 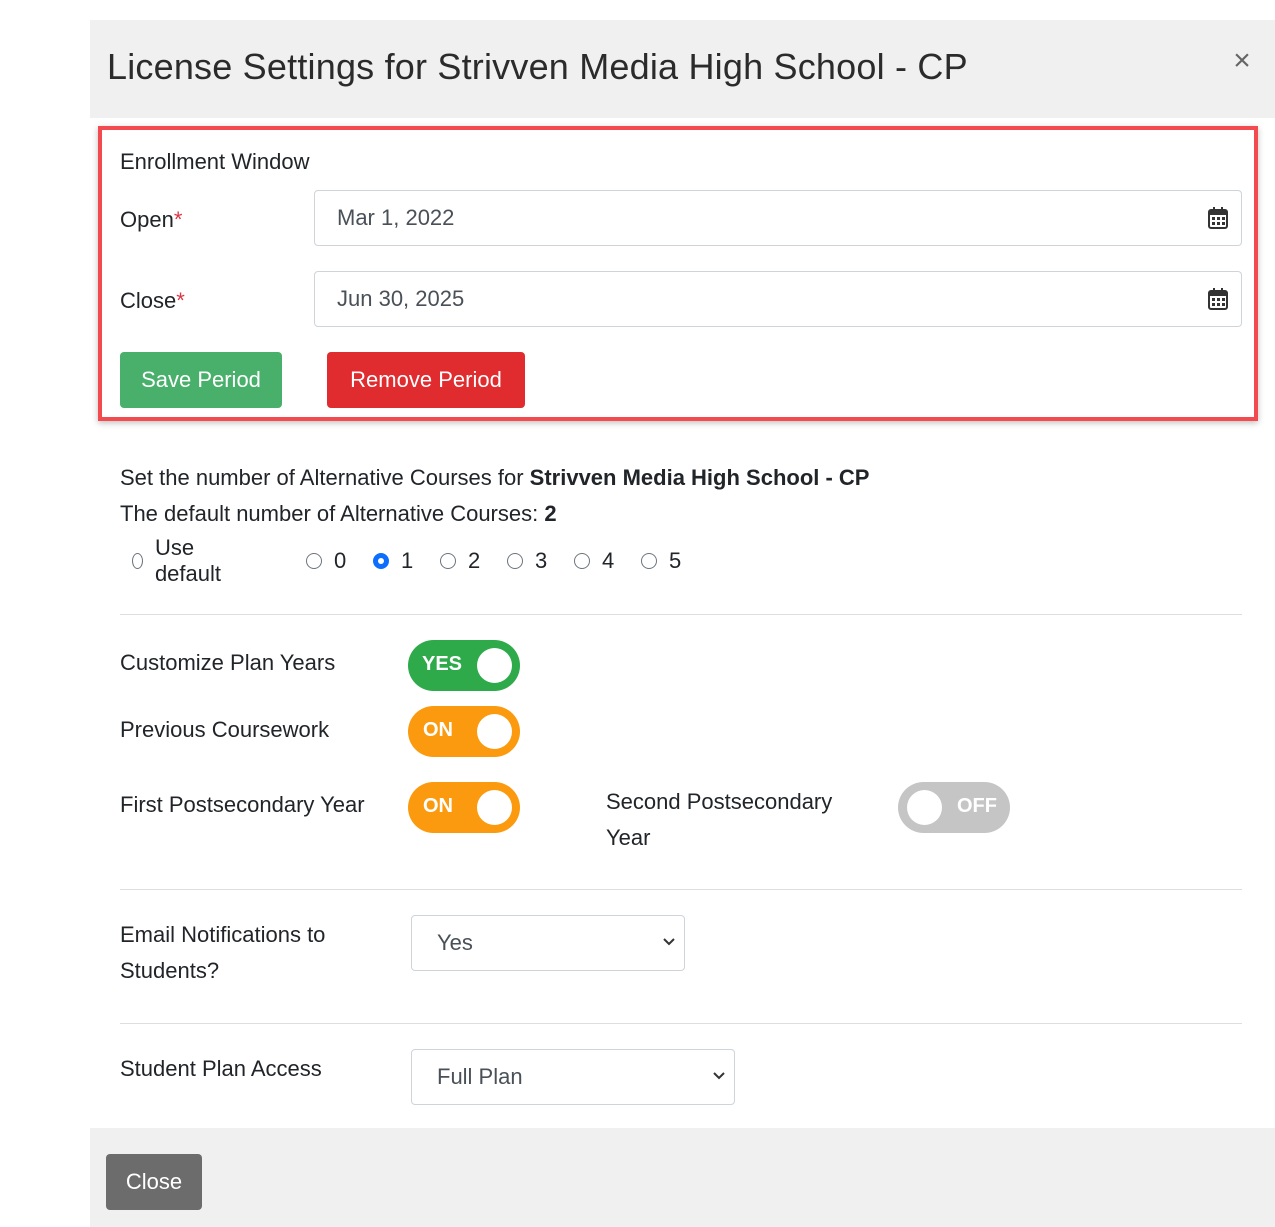 What do you see at coordinates (460, 561) in the screenshot?
I see `radio-2: 2` at bounding box center [460, 561].